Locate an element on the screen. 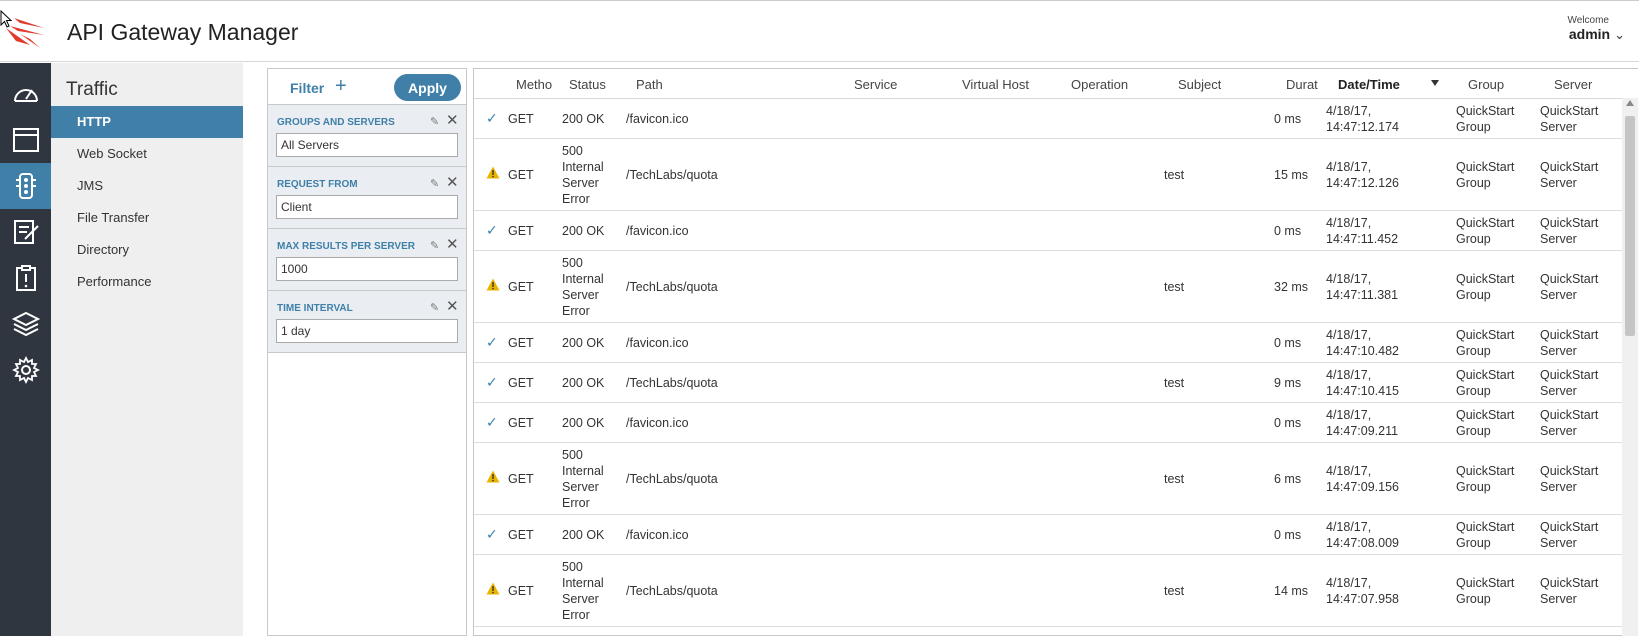 The height and width of the screenshot is (636, 1639). sort-descending-icon is located at coordinates (1435, 83).